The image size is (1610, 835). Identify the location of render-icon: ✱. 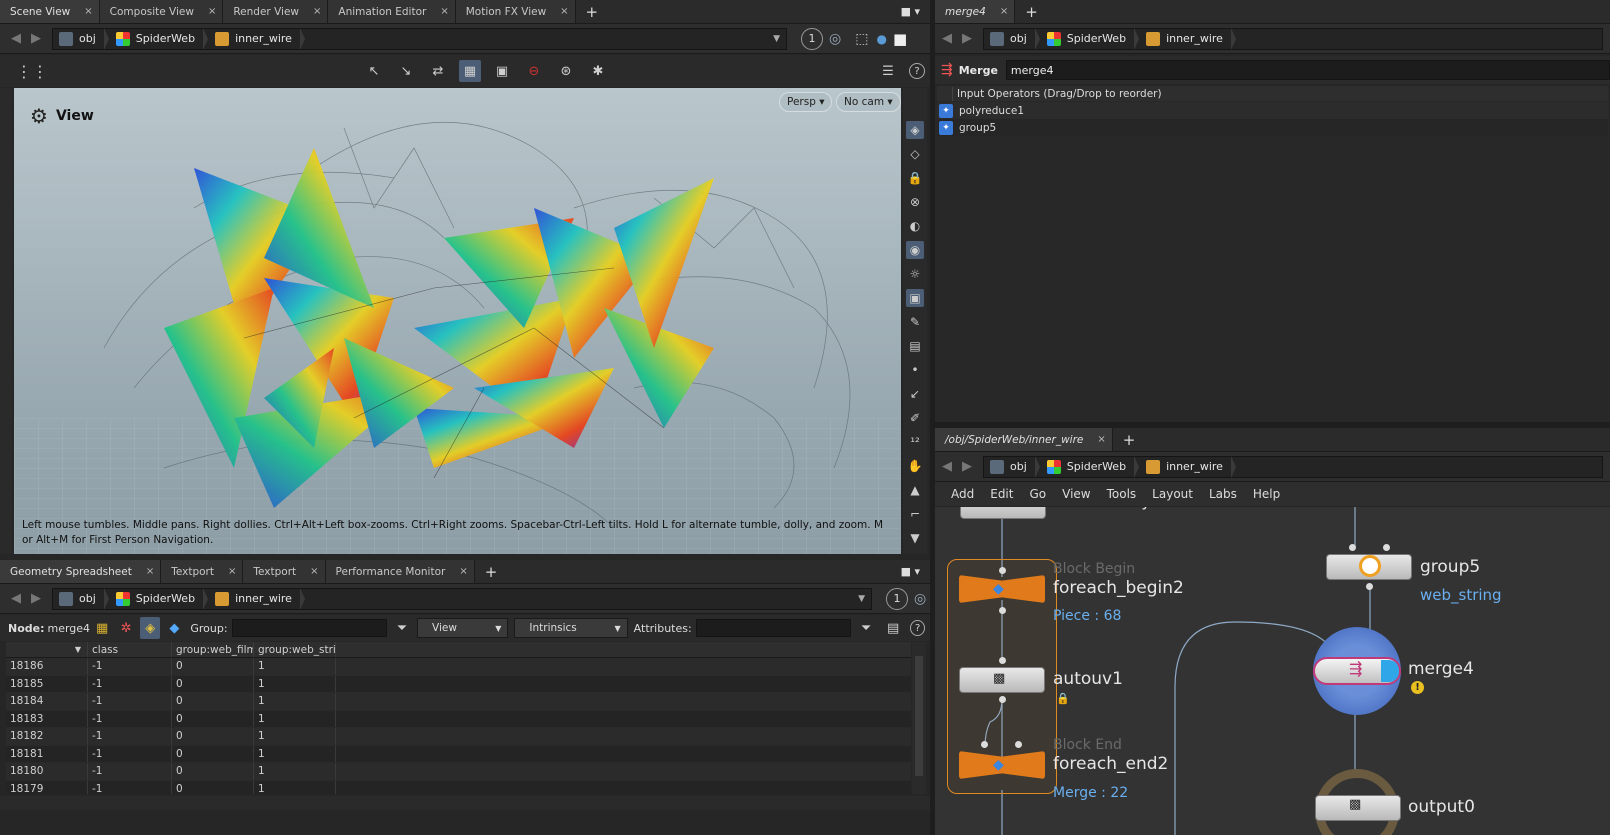
(598, 71).